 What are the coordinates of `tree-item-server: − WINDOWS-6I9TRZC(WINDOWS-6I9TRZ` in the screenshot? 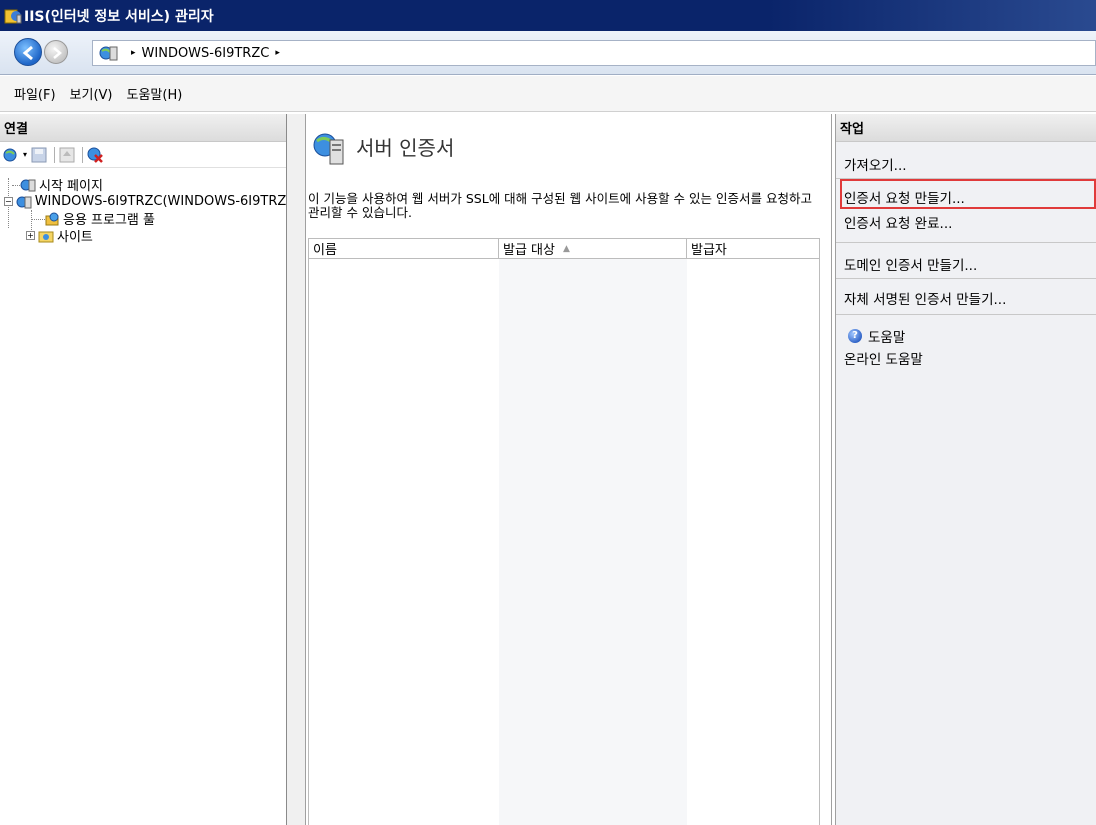 It's located at (143, 201).